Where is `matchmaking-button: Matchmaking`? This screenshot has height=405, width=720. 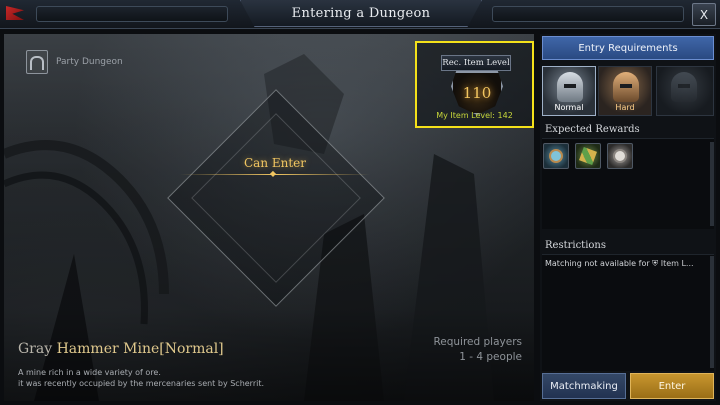
matchmaking-button: Matchmaking is located at coordinates (584, 386).